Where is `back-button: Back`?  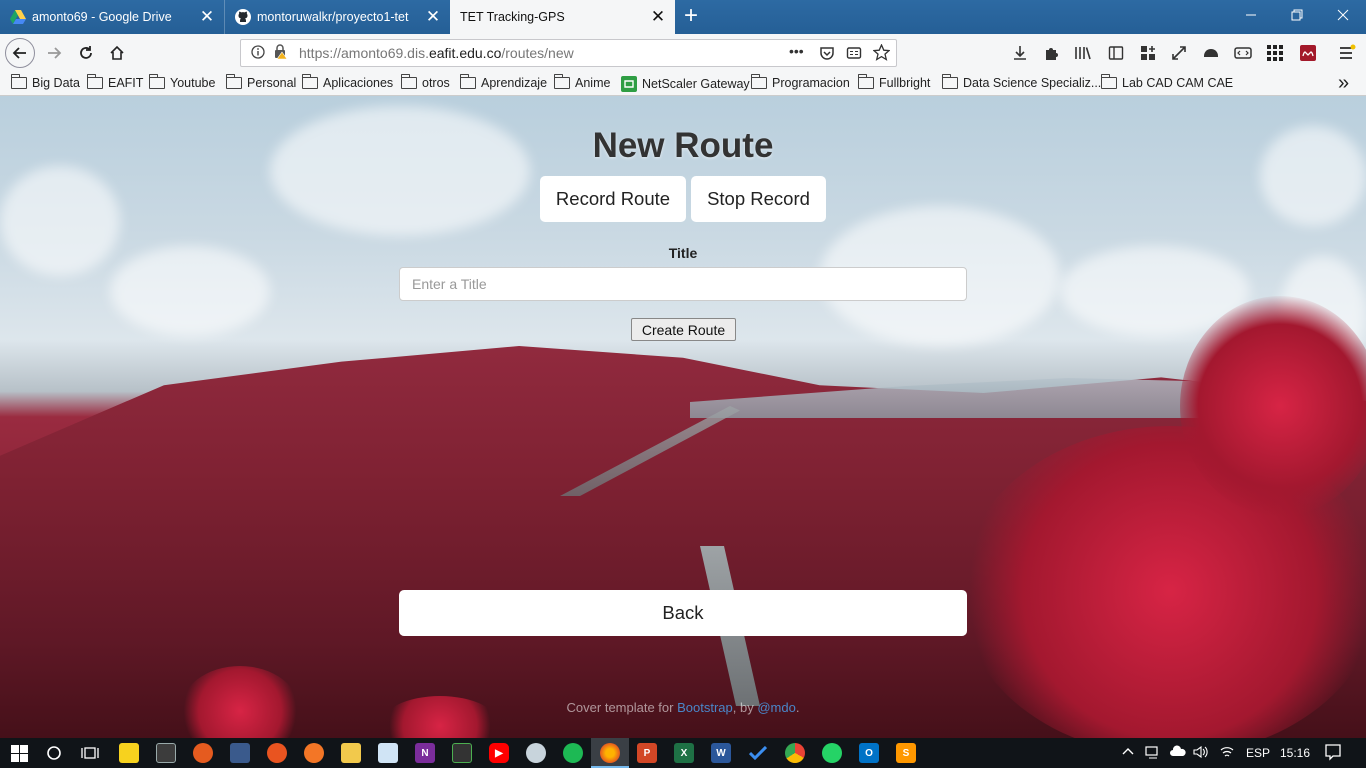
back-button: Back is located at coordinates (683, 613).